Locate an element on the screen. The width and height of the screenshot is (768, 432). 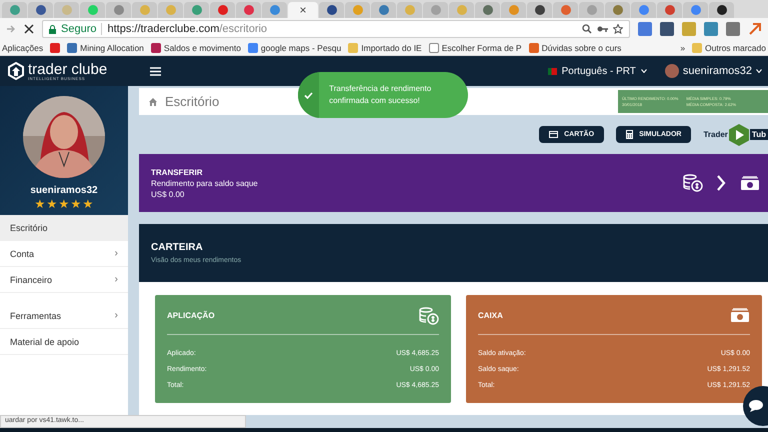
bookmark: Importado do IE is located at coordinates (385, 47).